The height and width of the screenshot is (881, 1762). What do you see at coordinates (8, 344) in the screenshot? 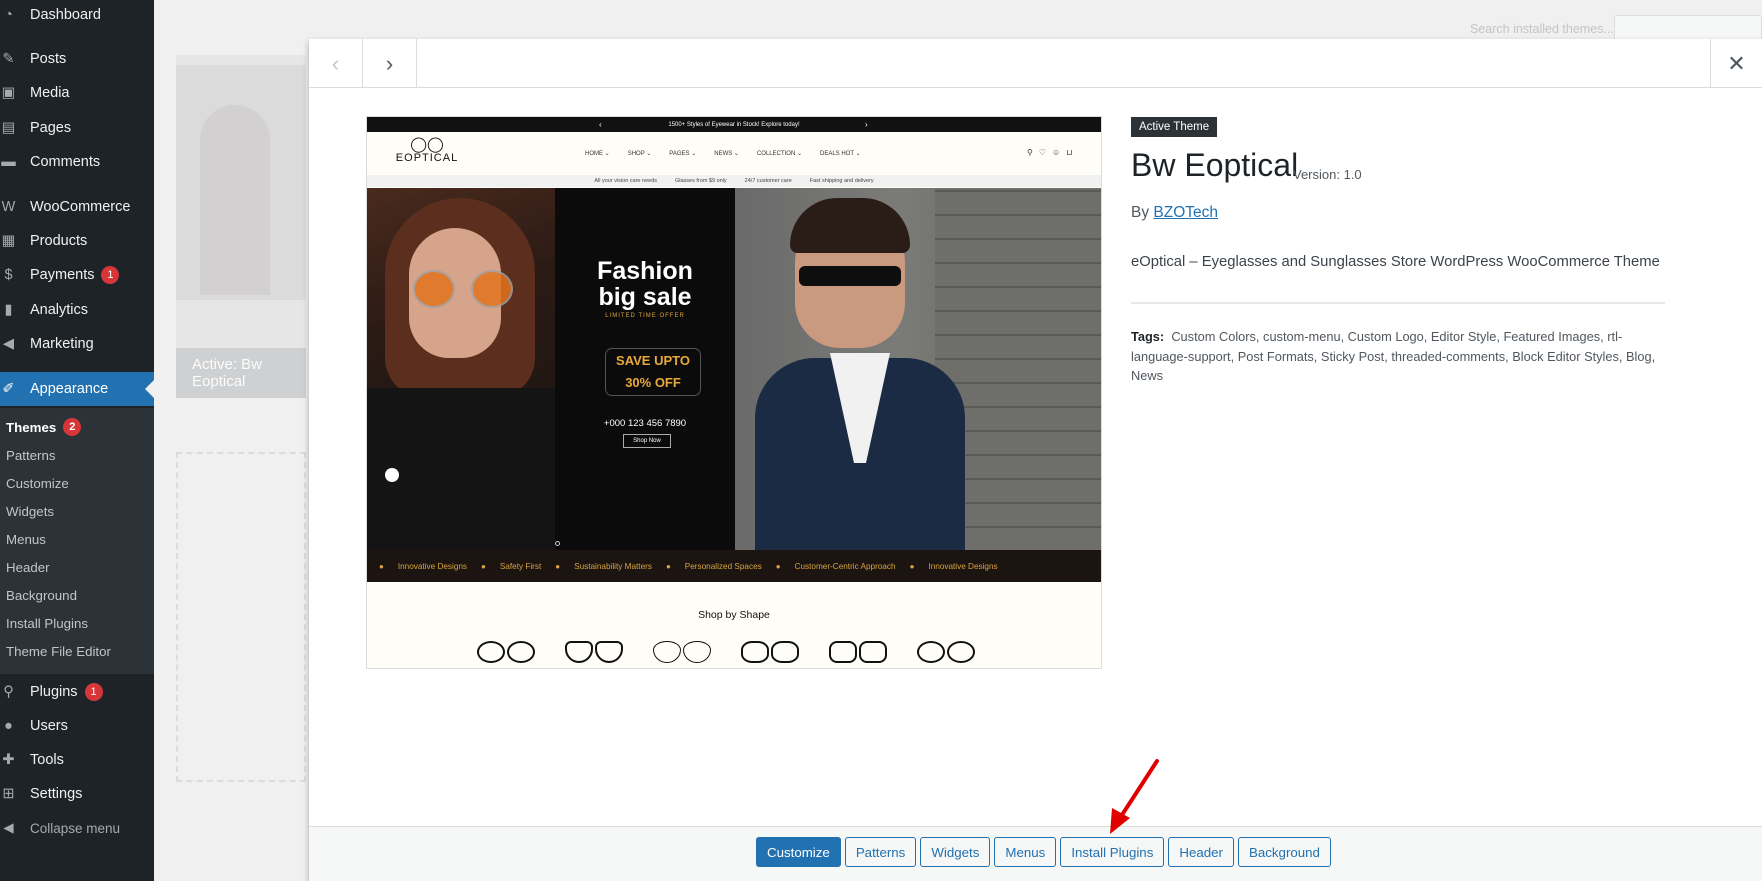
I see `megaphone-icon: ◀` at bounding box center [8, 344].